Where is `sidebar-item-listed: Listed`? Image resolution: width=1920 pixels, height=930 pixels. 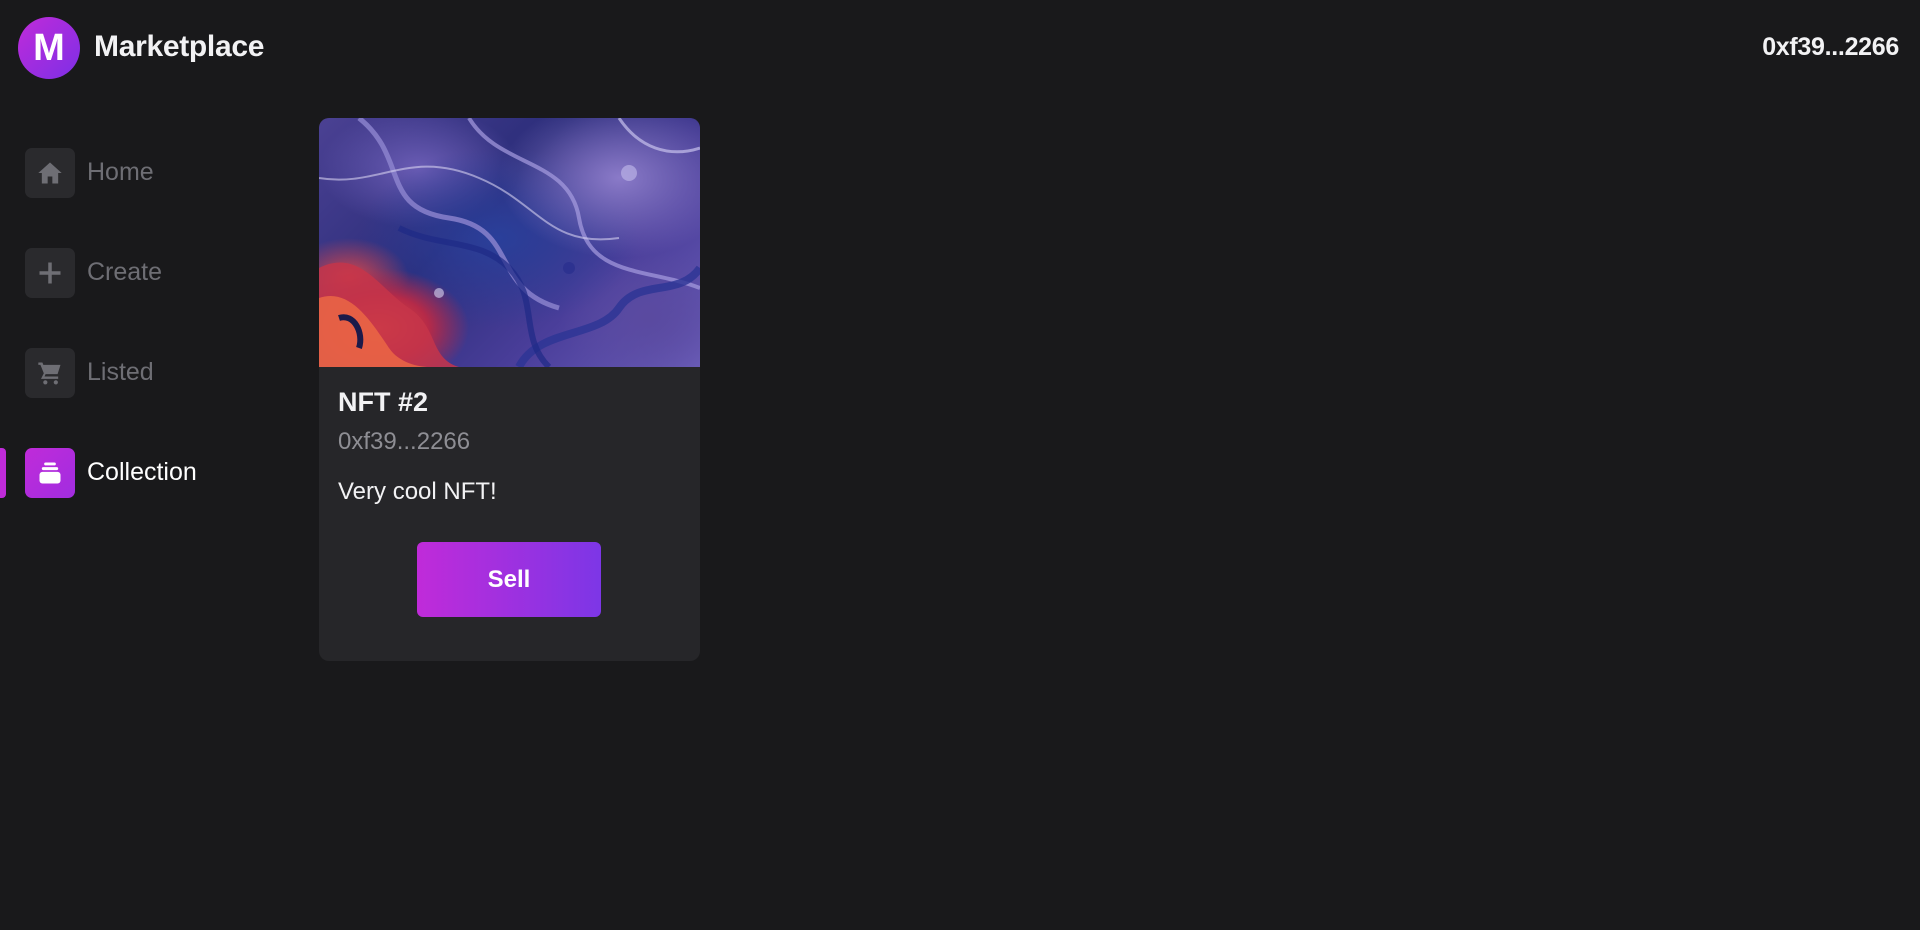 sidebar-item-listed: Listed is located at coordinates (150, 370).